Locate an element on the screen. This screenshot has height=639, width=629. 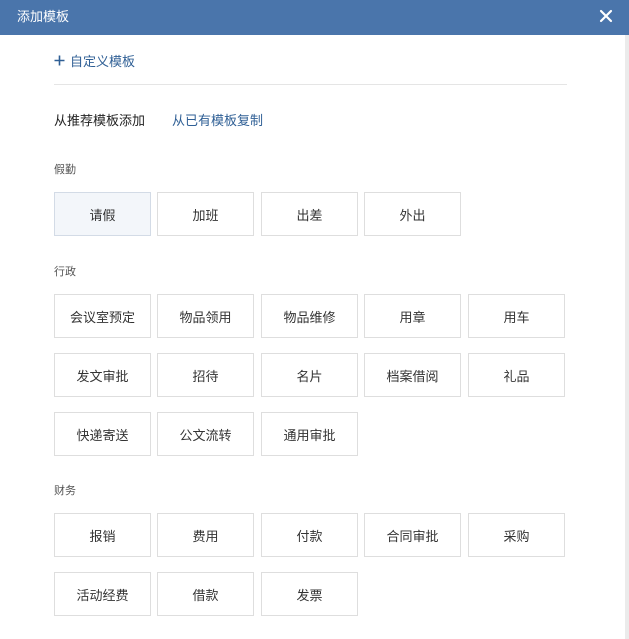
template-tile: 活动经费 is located at coordinates (102, 594).